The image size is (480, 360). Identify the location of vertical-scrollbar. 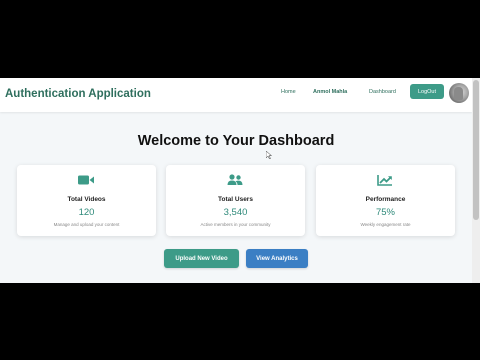
(476, 180).